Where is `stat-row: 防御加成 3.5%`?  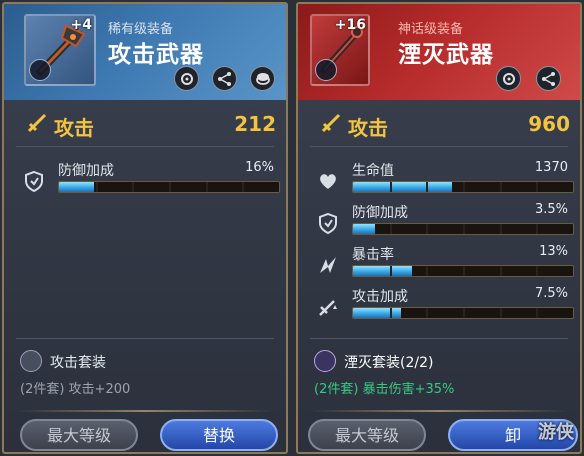
stat-row: 防御加成 3.5% is located at coordinates (439, 222).